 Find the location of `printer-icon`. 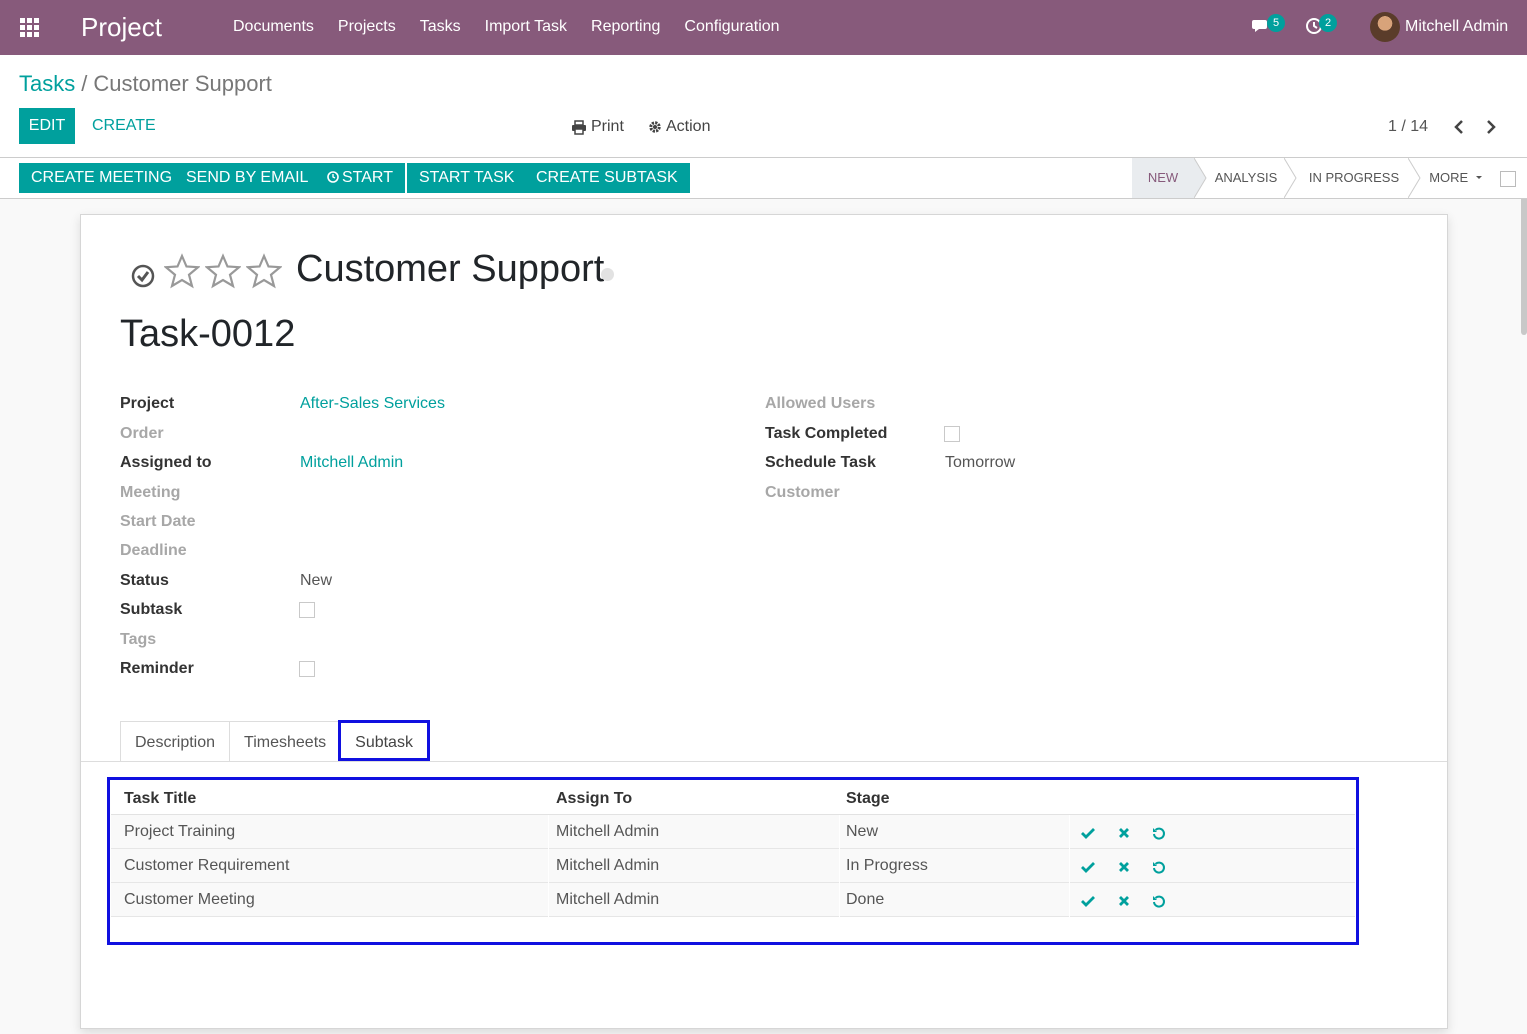

printer-icon is located at coordinates (579, 127).